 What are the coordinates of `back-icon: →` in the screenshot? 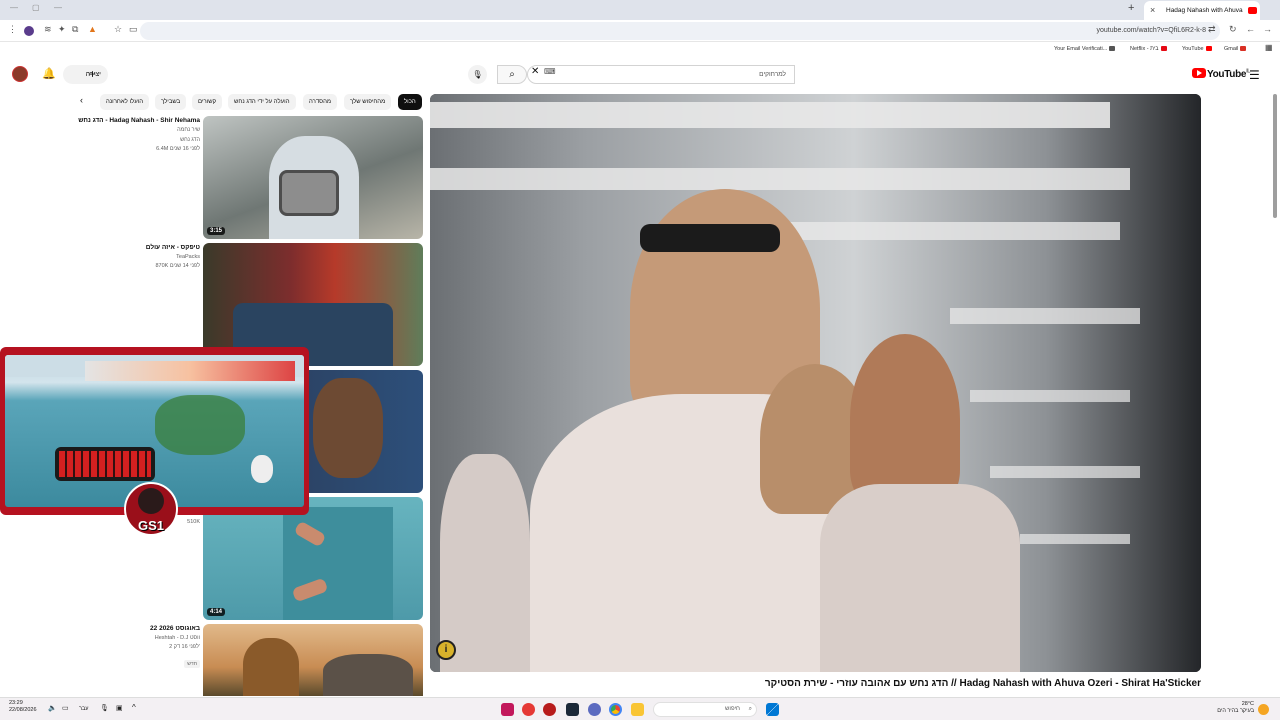 It's located at (1267, 29).